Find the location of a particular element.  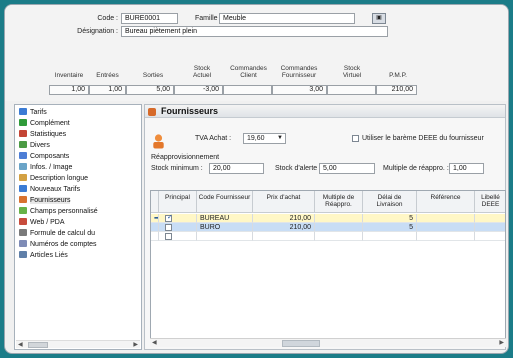

sidebar-item-numeros-comptes: Numéros de comptes is located at coordinates (58, 245).